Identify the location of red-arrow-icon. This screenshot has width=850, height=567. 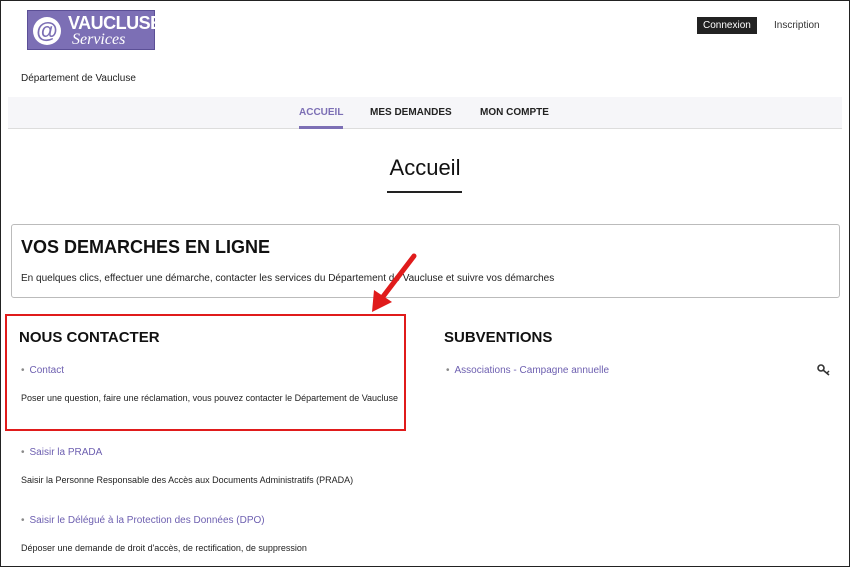
(394, 282).